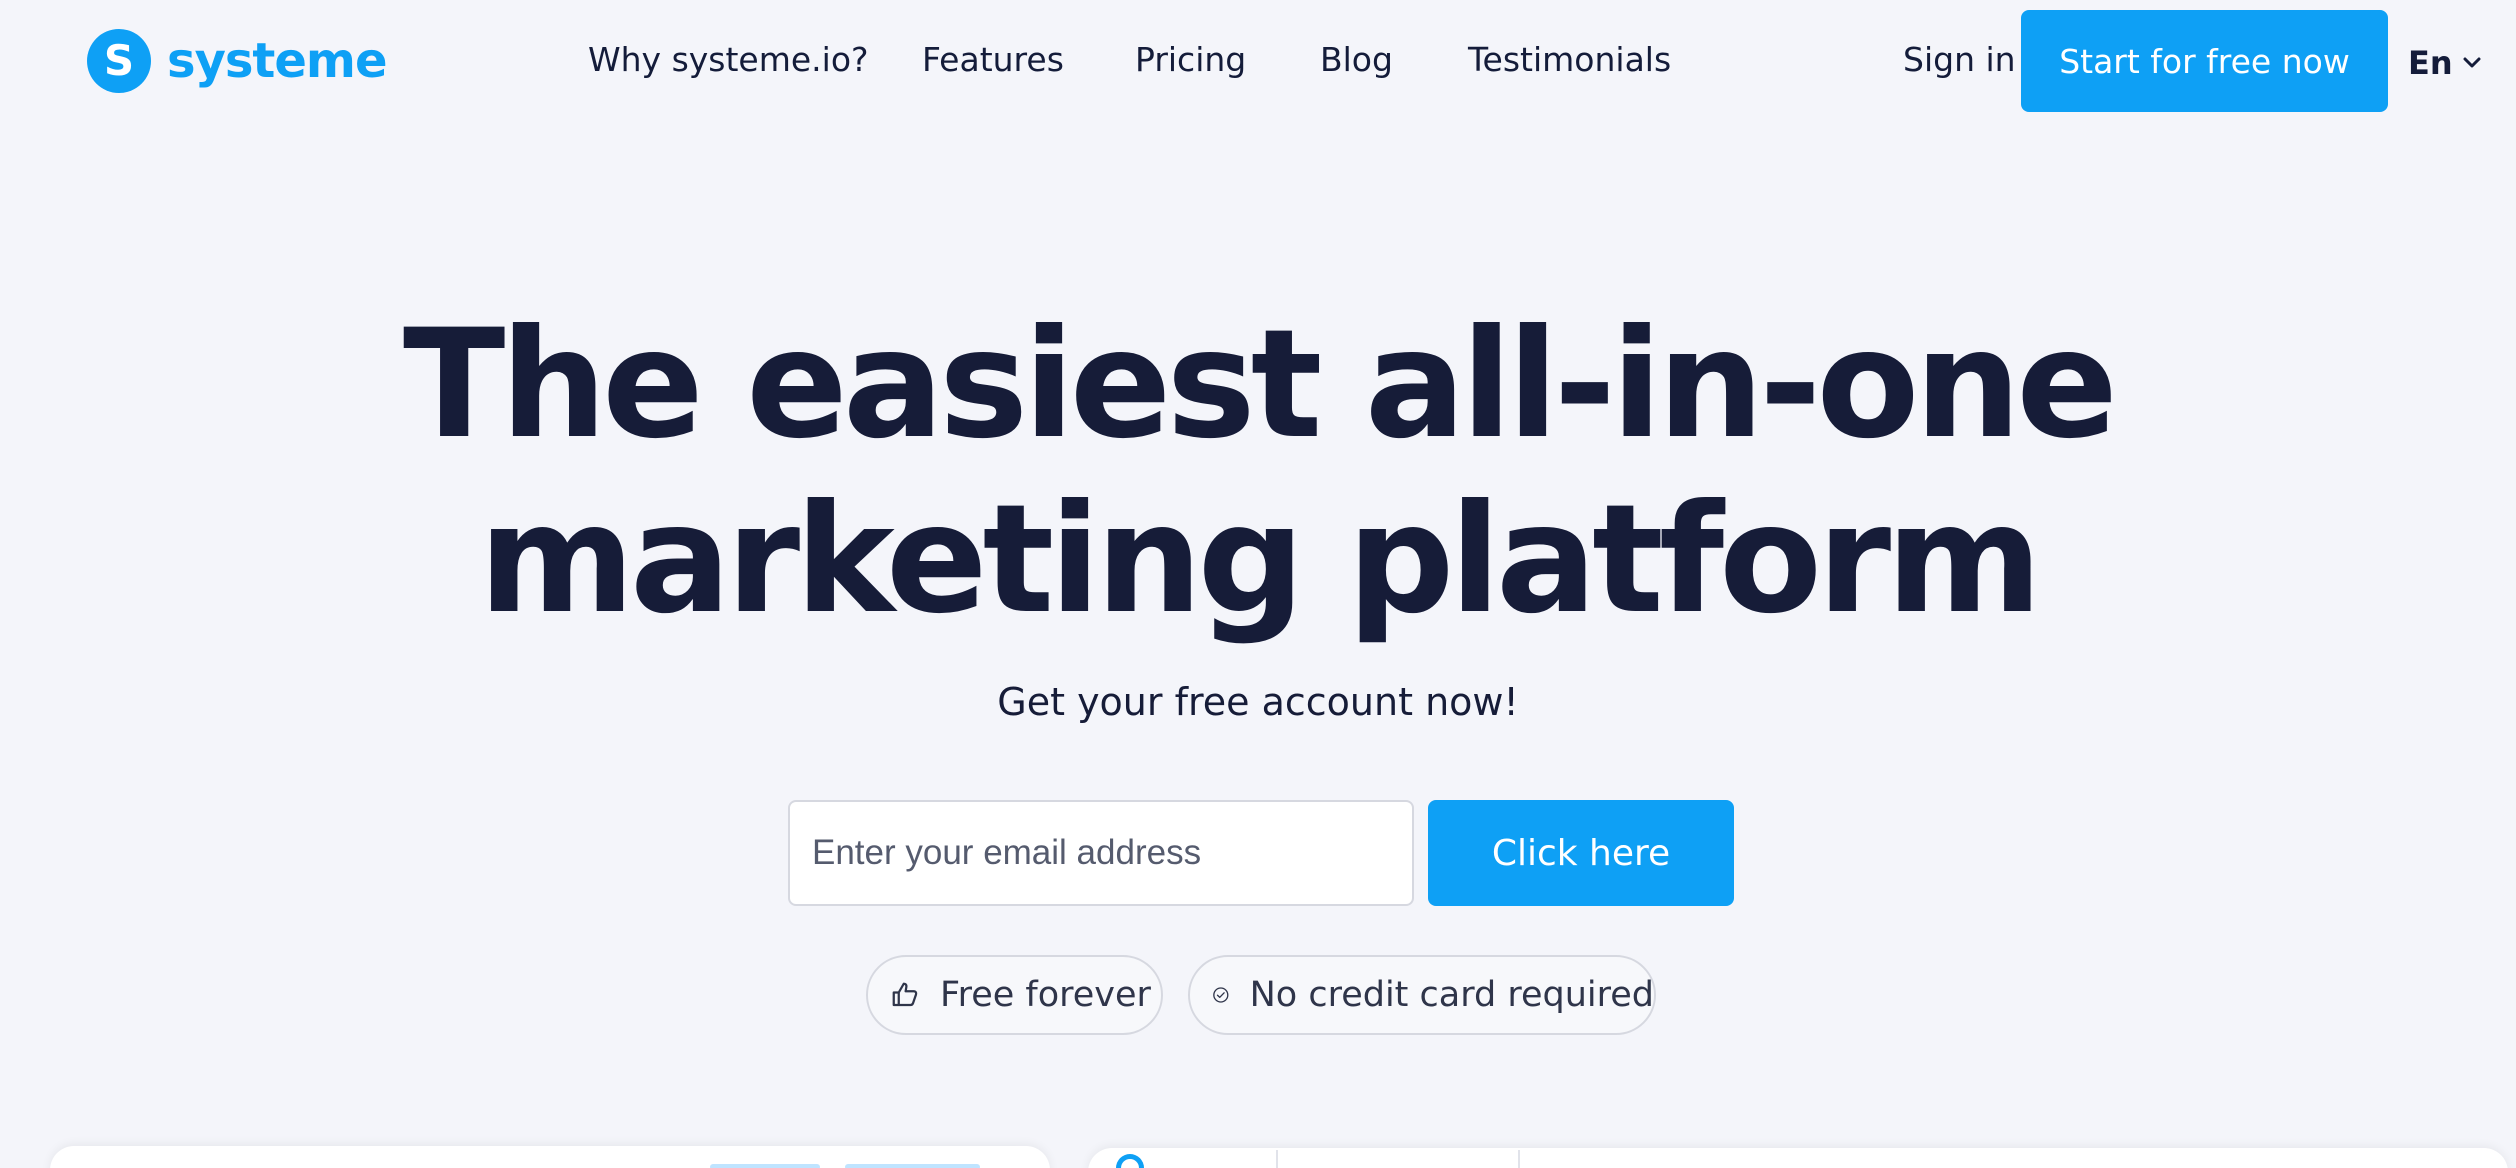 The width and height of the screenshot is (2516, 1168). What do you see at coordinates (728, 59) in the screenshot?
I see `nav-why-systeme: Why systeme.io?` at bounding box center [728, 59].